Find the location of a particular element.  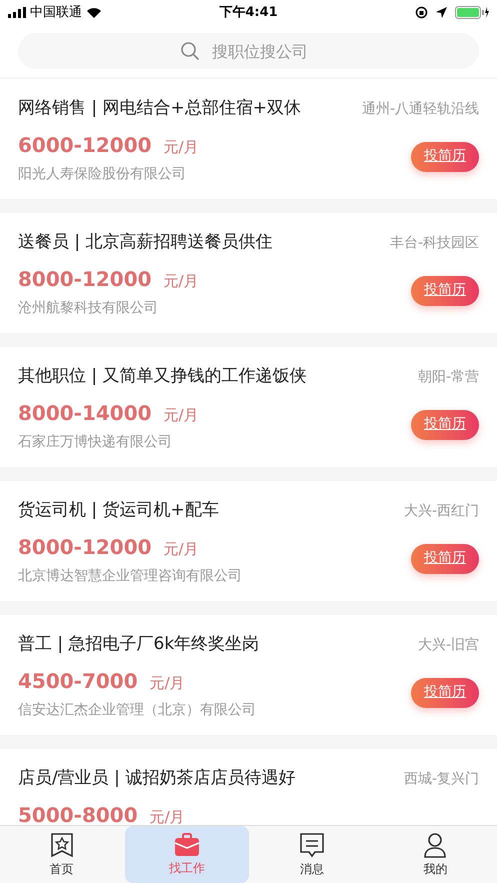

battery-icon is located at coordinates (472, 12).